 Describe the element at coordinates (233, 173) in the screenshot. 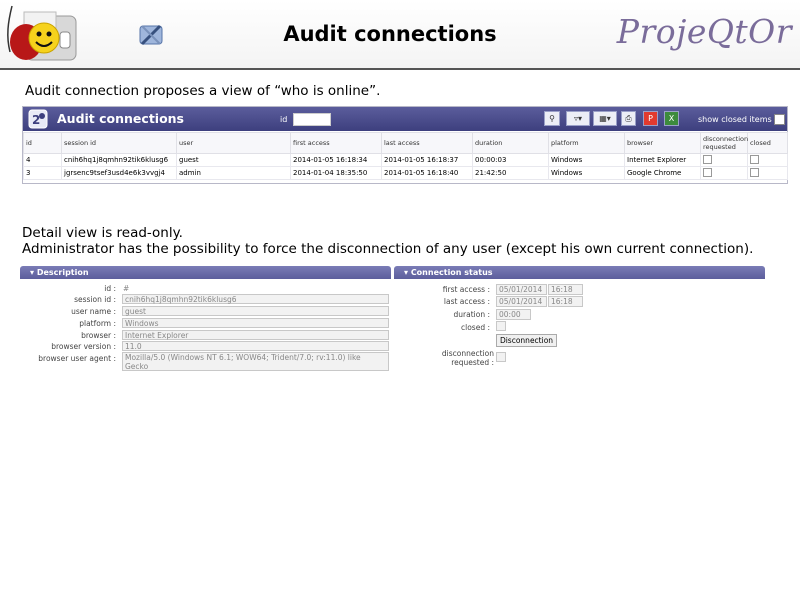

I see `cell-user: admin` at that location.